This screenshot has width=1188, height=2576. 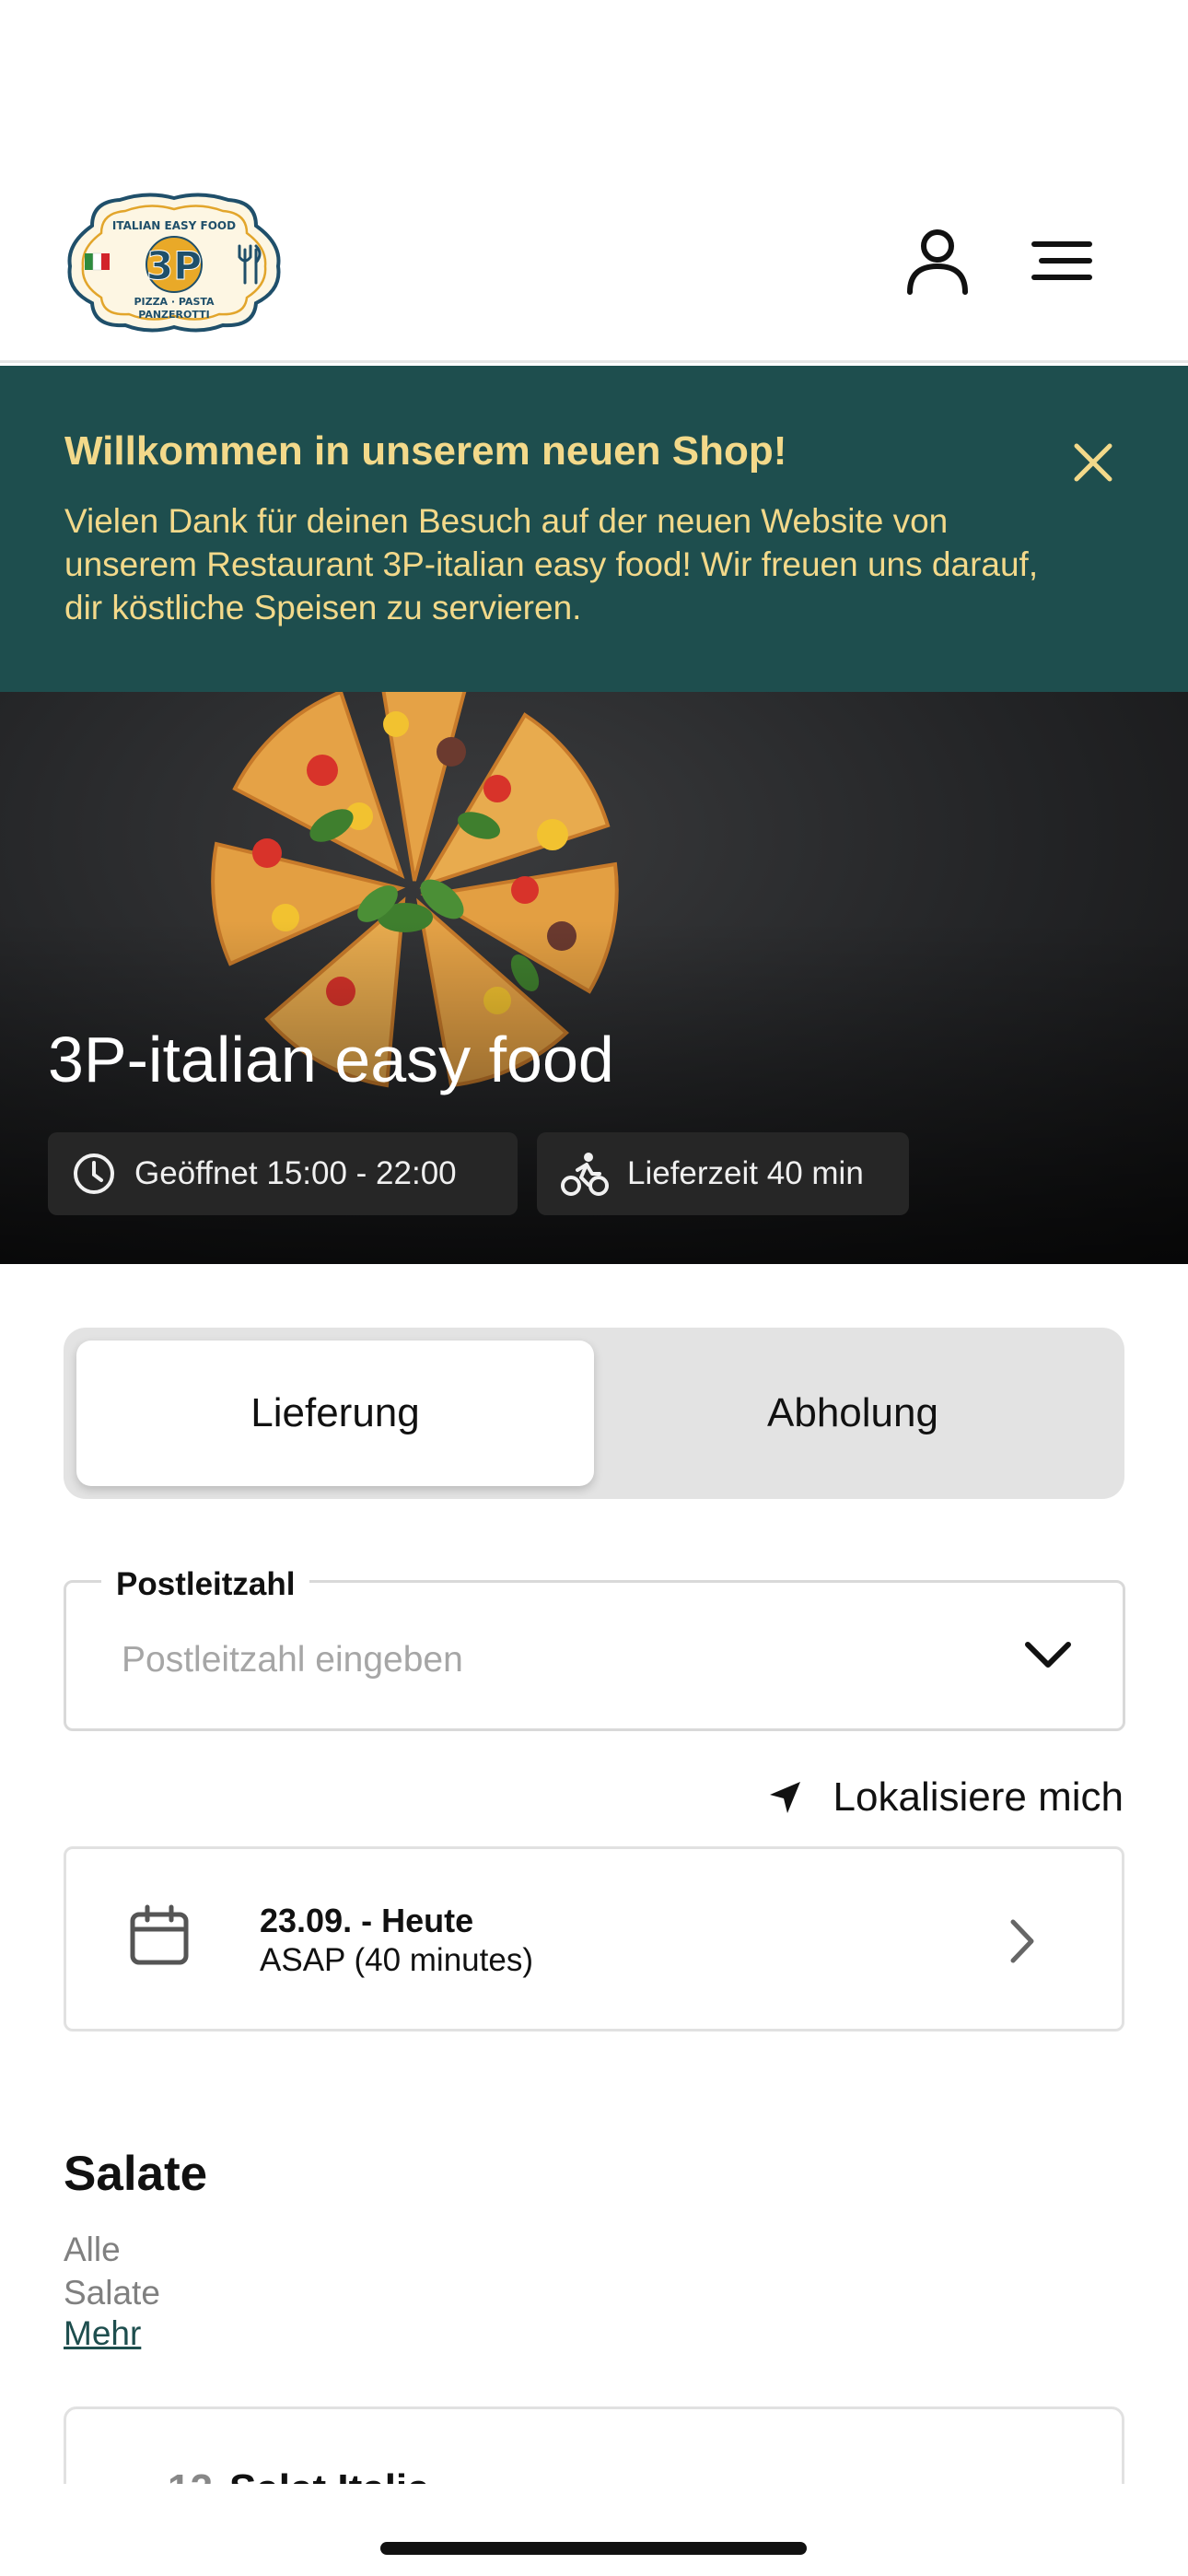 I want to click on location-arrow-icon, so click(x=784, y=1797).